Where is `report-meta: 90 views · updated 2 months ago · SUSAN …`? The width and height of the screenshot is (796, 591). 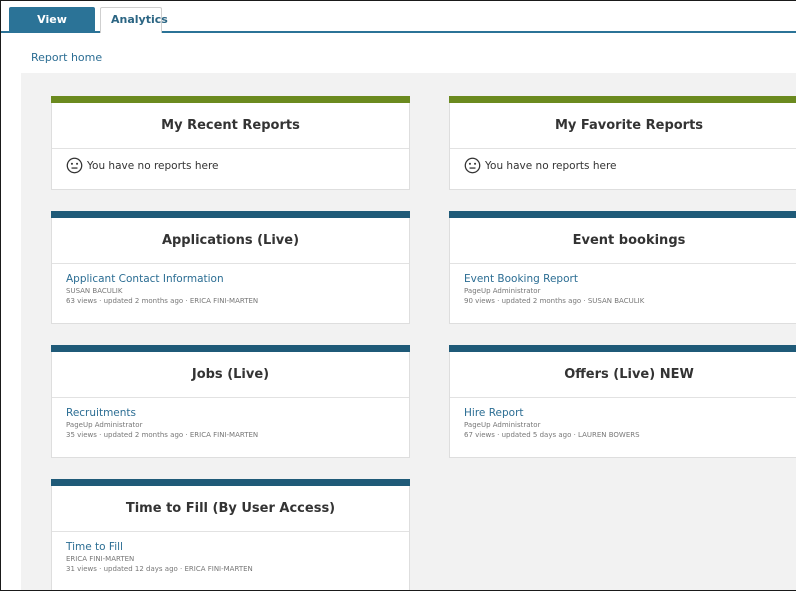 report-meta: 90 views · updated 2 months ago · SUSAN … is located at coordinates (554, 301).